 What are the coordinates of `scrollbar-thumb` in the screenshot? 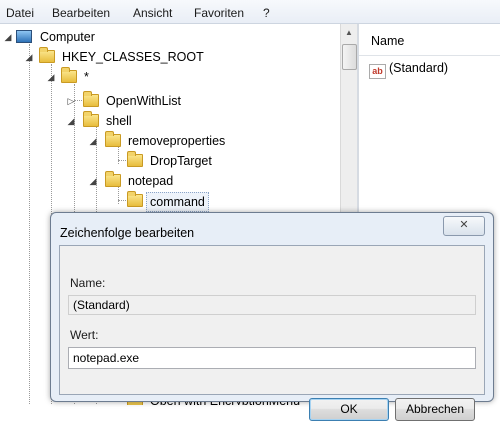 It's located at (349, 57).